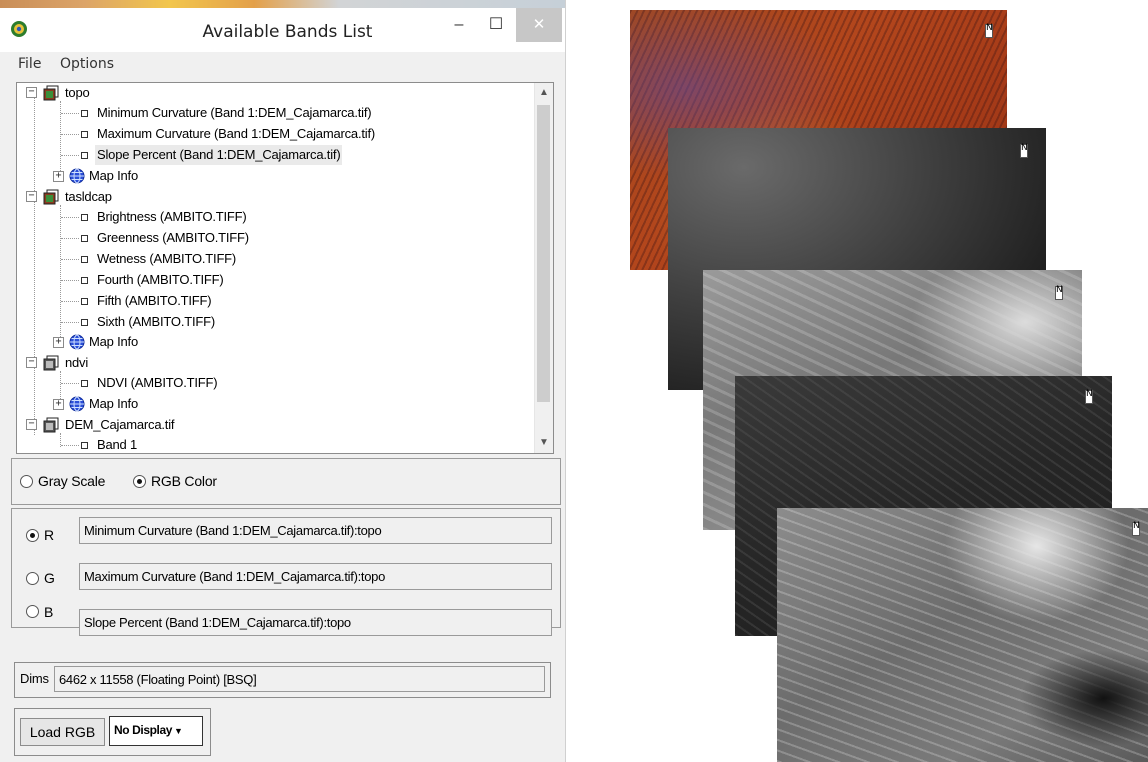 The height and width of the screenshot is (762, 1148). I want to click on maximize-button: ☐, so click(496, 25).